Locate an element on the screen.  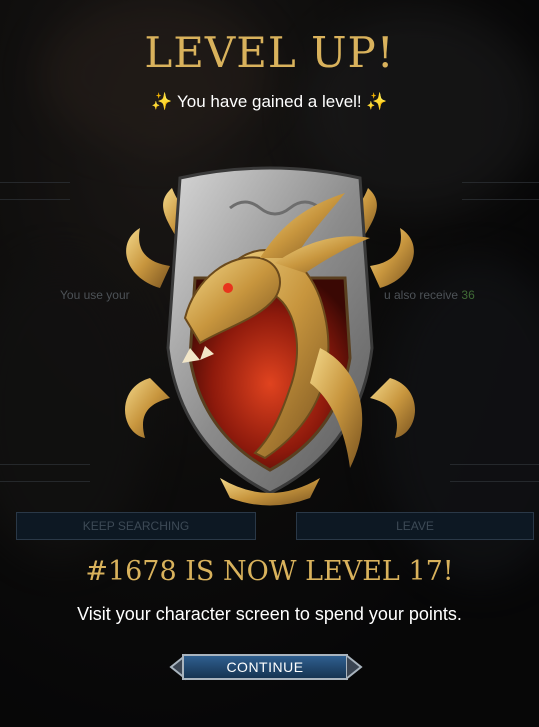
background-text-right-number: 36 is located at coordinates (468, 295).